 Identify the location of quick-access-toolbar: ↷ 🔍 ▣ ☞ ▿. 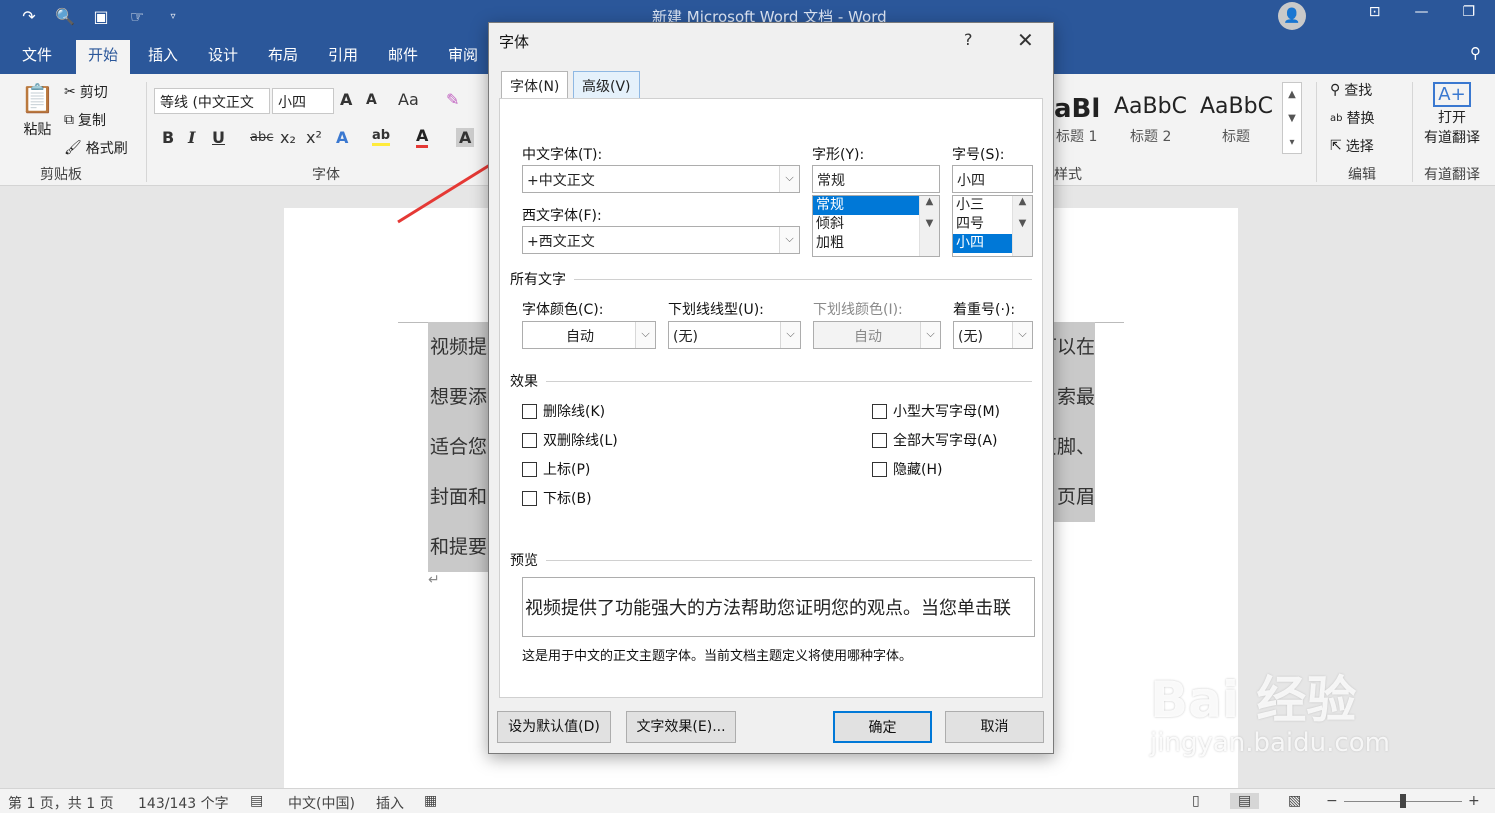
(101, 17).